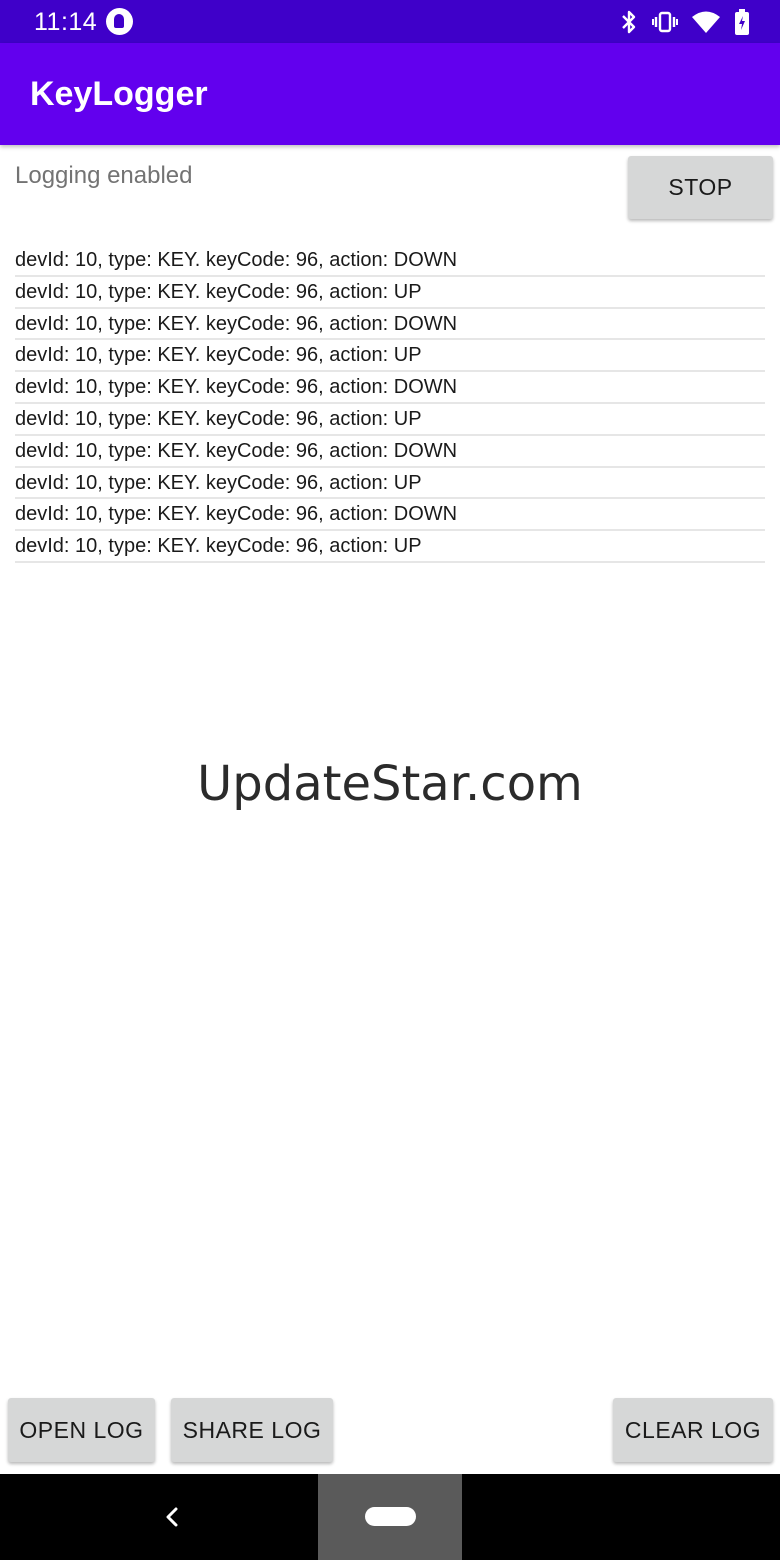  What do you see at coordinates (119, 21) in the screenshot?
I see `notification-app-icon` at bounding box center [119, 21].